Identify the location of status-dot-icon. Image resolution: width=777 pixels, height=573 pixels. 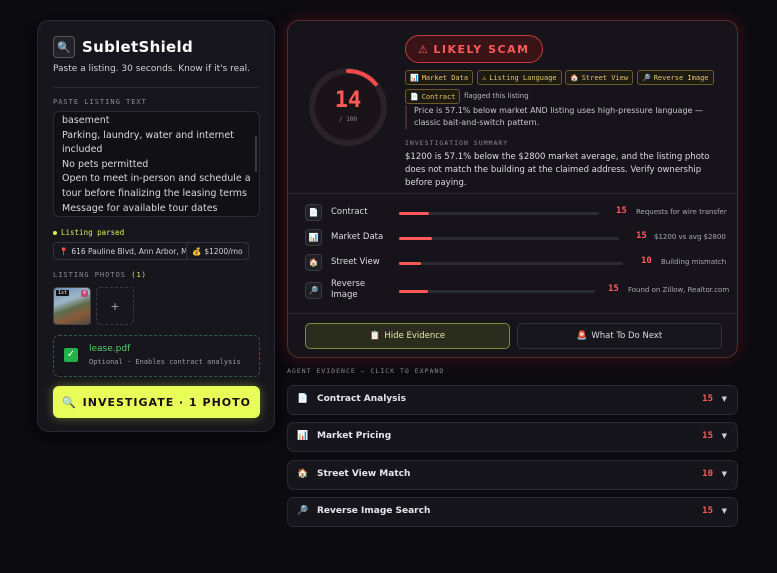
(55, 232).